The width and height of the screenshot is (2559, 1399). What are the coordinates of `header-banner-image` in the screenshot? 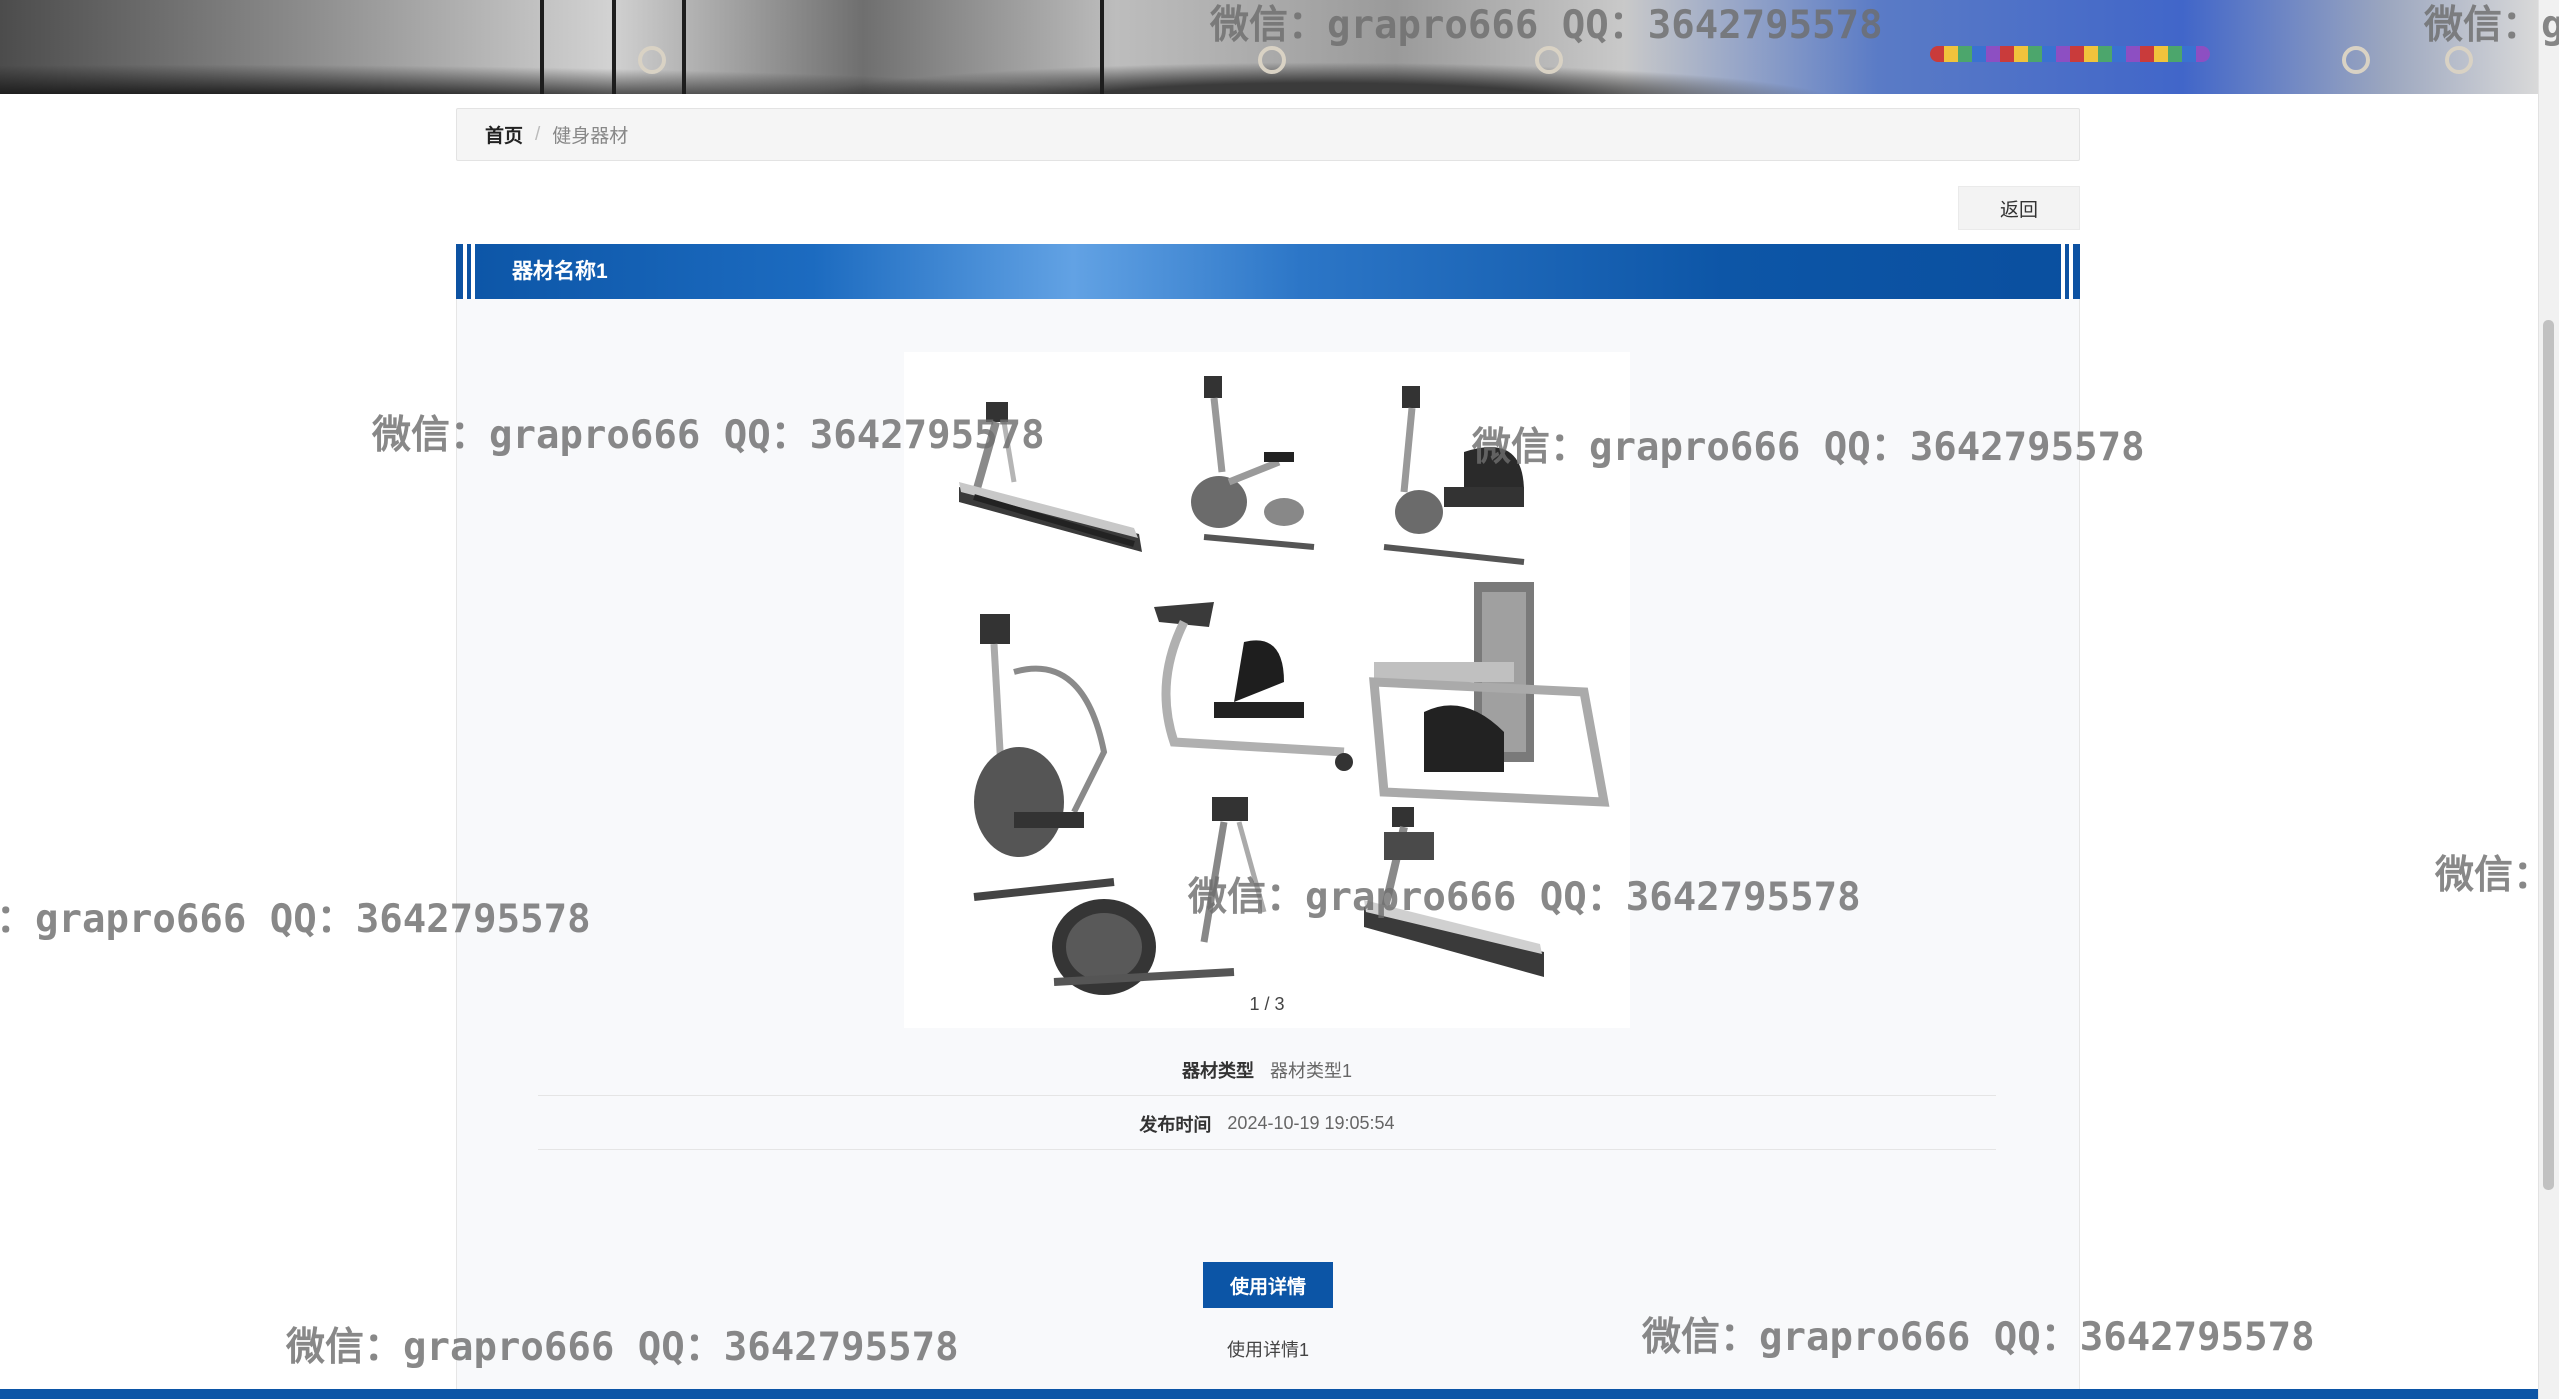 It's located at (1269, 47).